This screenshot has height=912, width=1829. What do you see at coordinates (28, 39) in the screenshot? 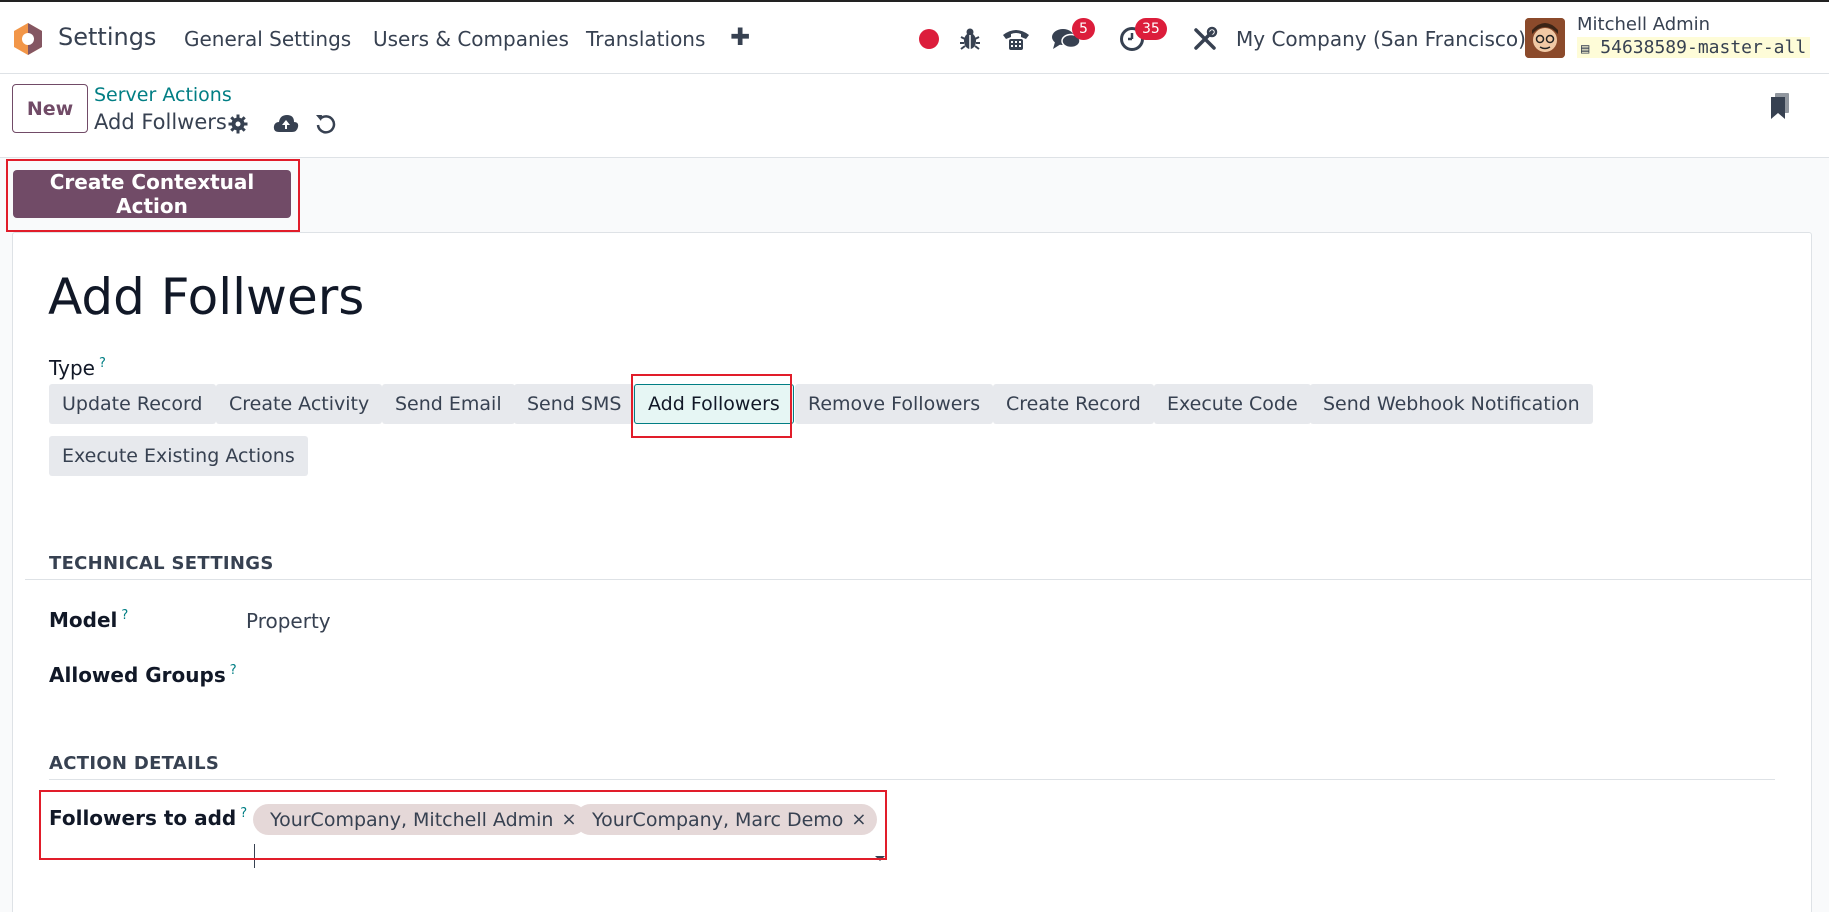
I see `odoo-logo-icon` at bounding box center [28, 39].